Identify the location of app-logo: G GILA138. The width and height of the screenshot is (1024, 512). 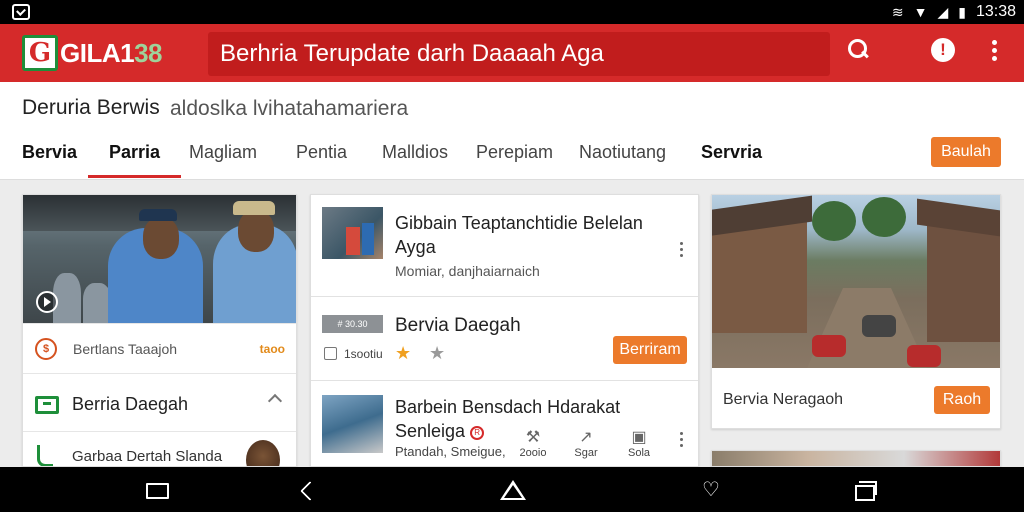
(92, 53).